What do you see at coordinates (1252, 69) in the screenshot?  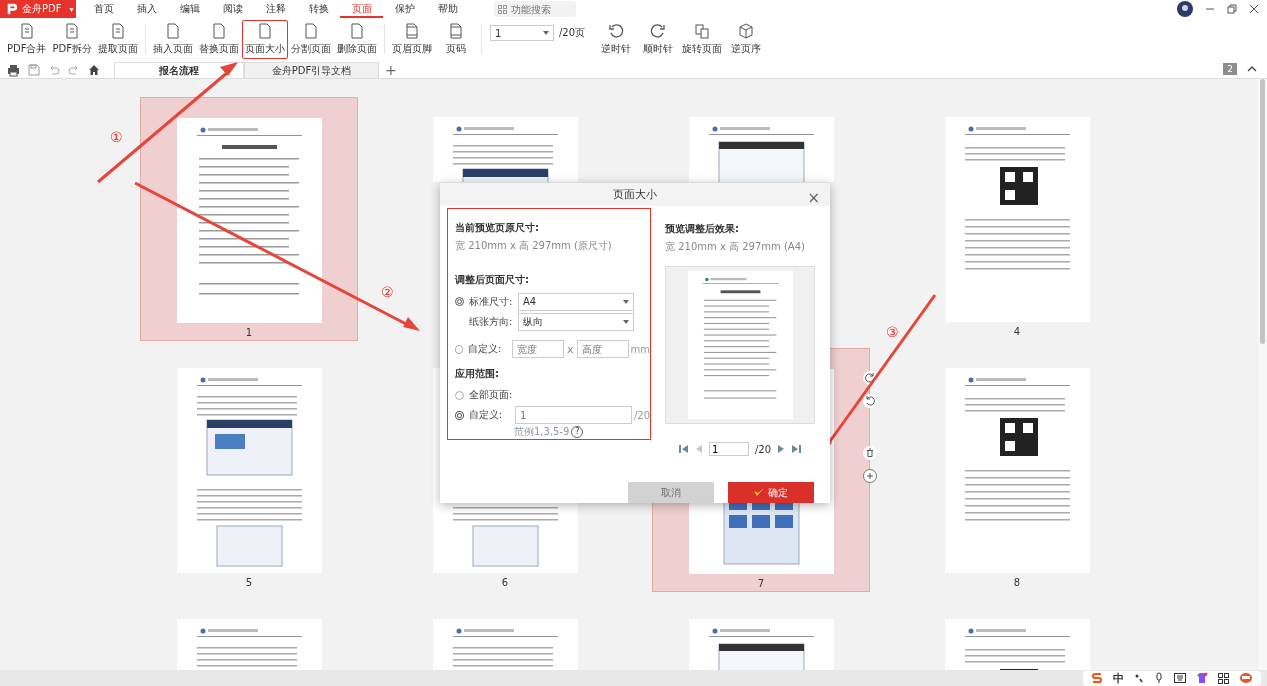 I see `chevron-up-icon` at bounding box center [1252, 69].